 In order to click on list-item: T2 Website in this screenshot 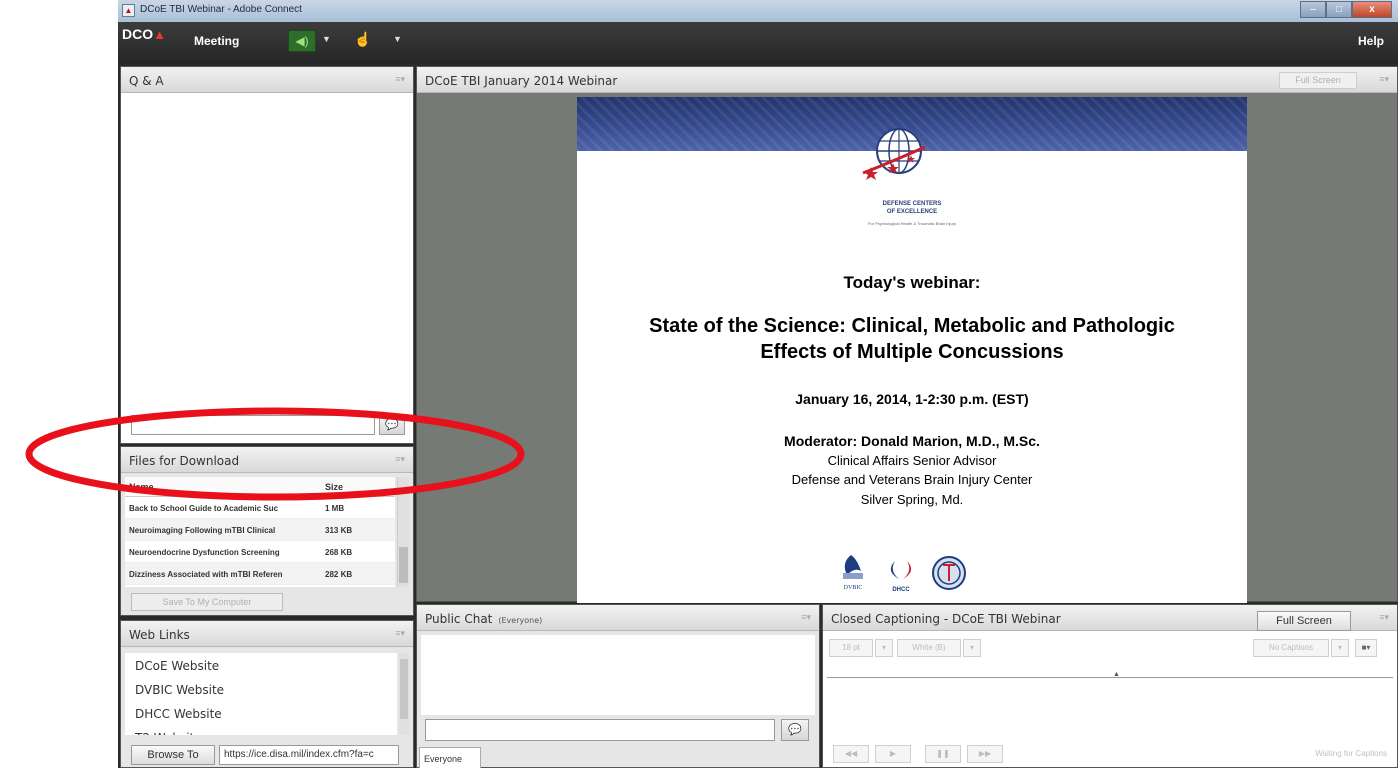, I will do `click(261, 730)`.